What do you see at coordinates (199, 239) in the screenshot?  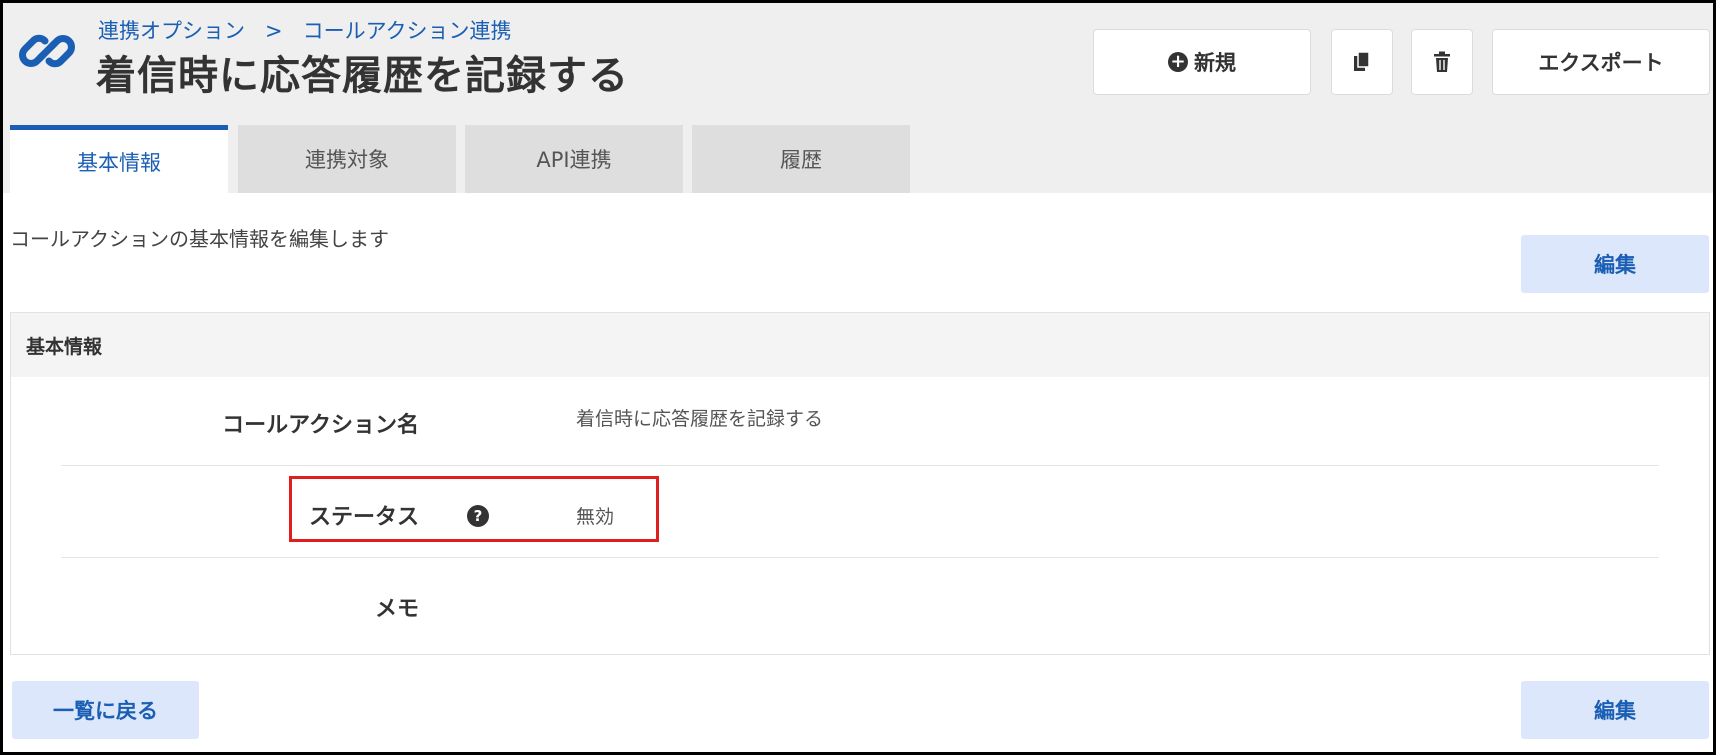 I see `section-description: コールアクションの基本情報を編集します` at bounding box center [199, 239].